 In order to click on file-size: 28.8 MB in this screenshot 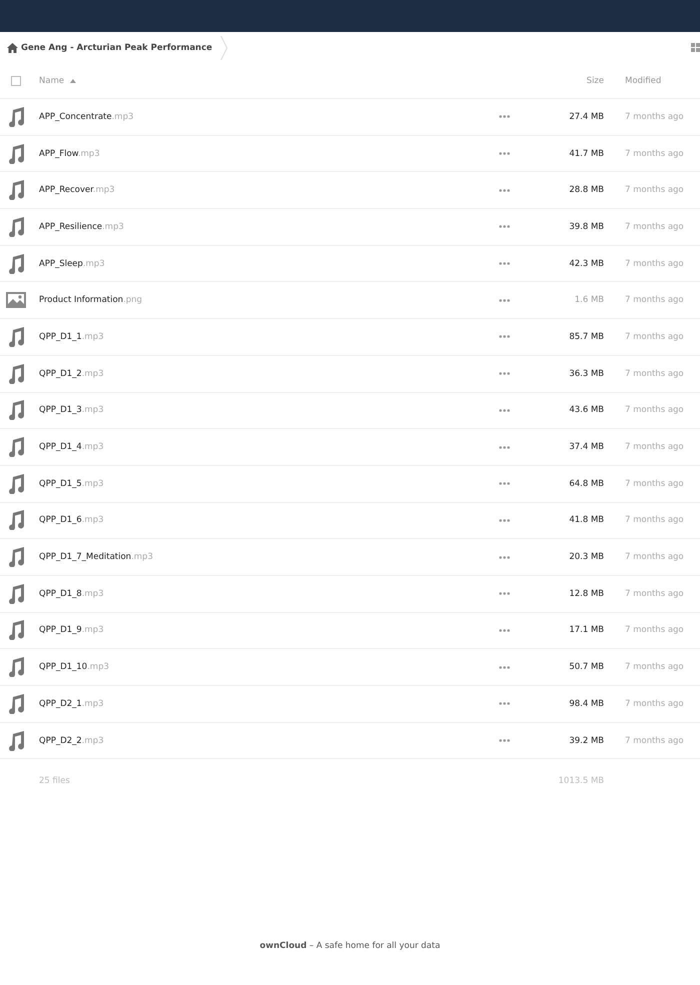, I will do `click(586, 190)`.